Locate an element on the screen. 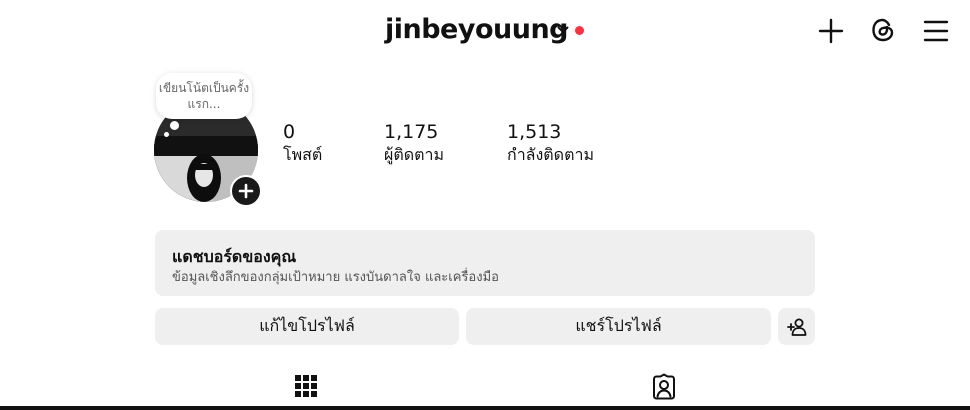  threads-icon is located at coordinates (883, 30).